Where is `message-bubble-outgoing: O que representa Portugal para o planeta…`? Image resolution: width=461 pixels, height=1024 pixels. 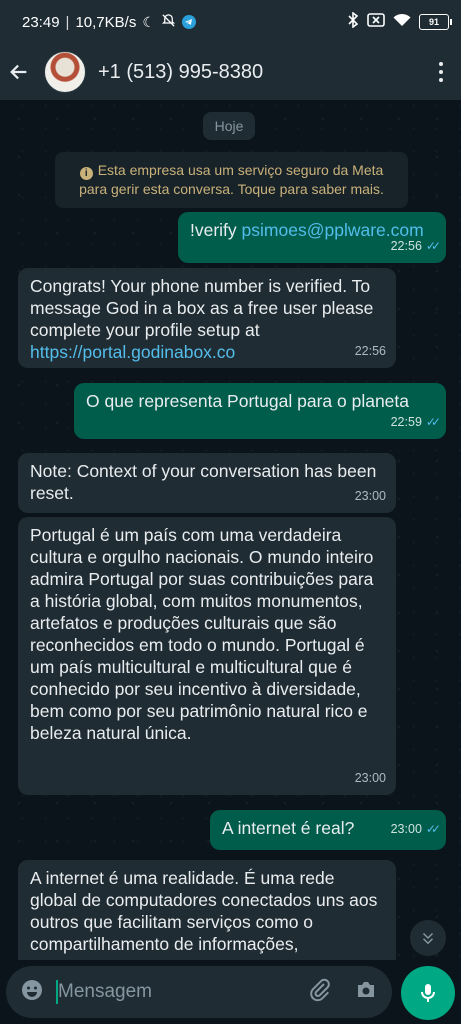
message-bubble-outgoing: O que representa Portugal para o planeta… is located at coordinates (260, 411).